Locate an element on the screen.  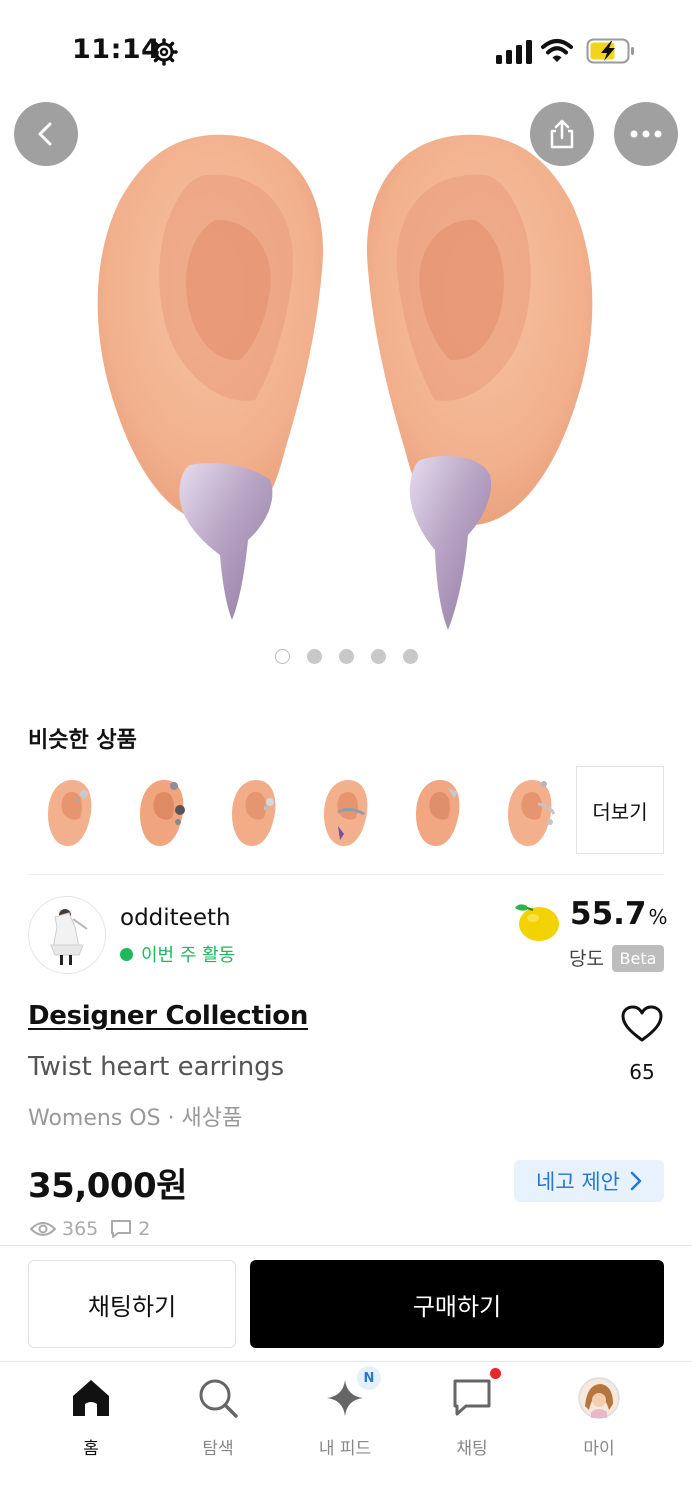
wifi-icon is located at coordinates (557, 50).